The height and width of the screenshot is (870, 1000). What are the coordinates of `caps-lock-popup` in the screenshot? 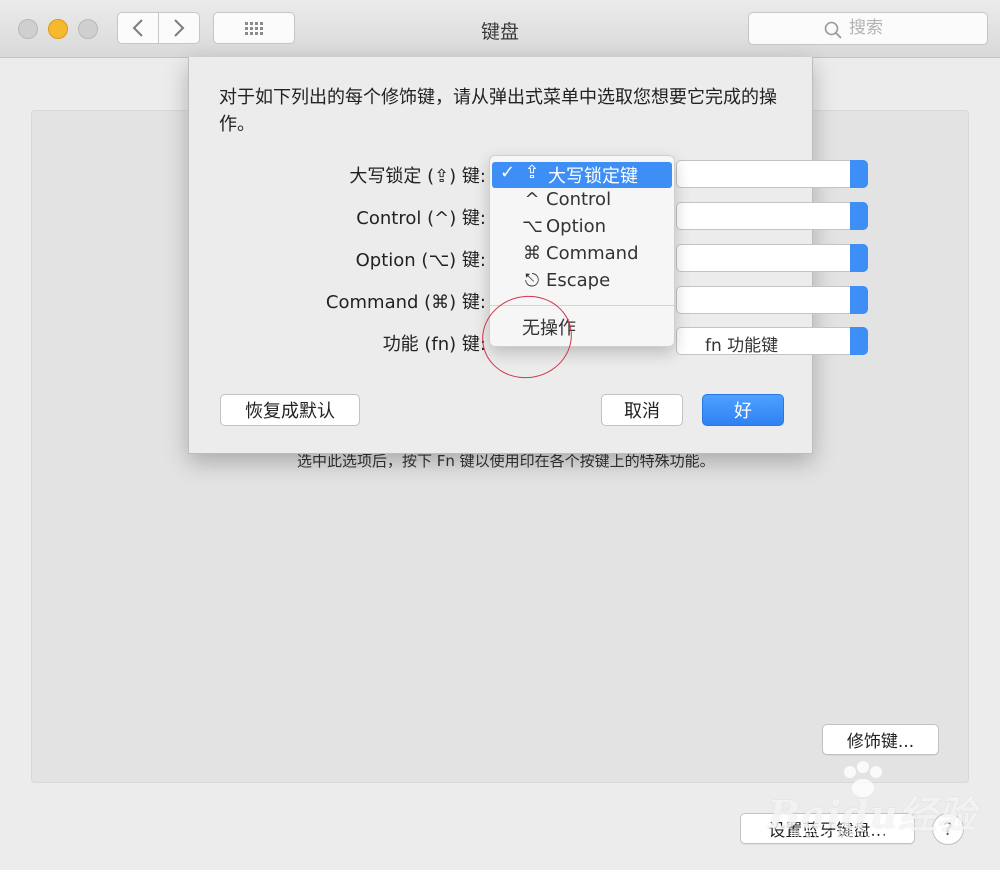 It's located at (772, 174).